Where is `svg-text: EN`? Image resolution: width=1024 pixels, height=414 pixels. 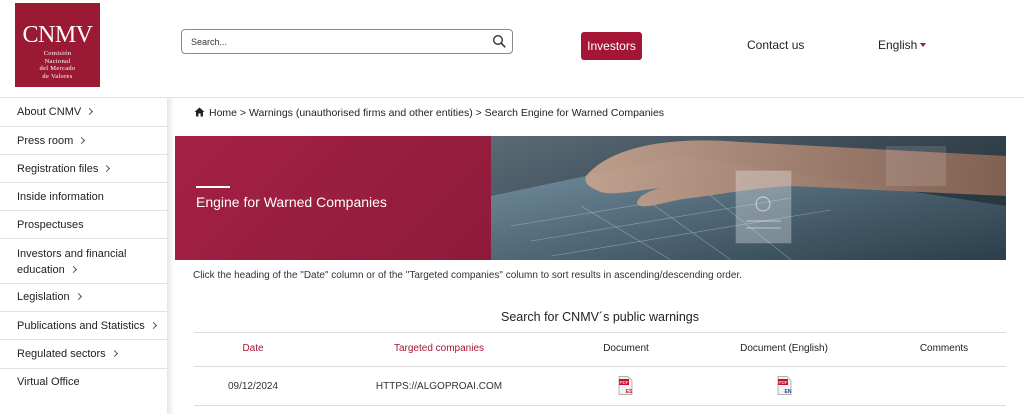 svg-text: EN is located at coordinates (788, 392).